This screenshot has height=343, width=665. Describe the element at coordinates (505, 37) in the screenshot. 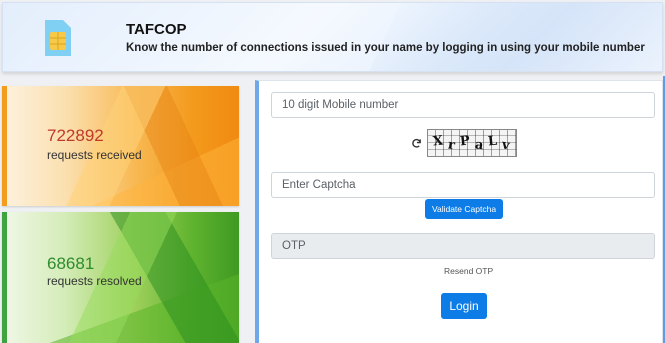

I see `header-decoration` at that location.